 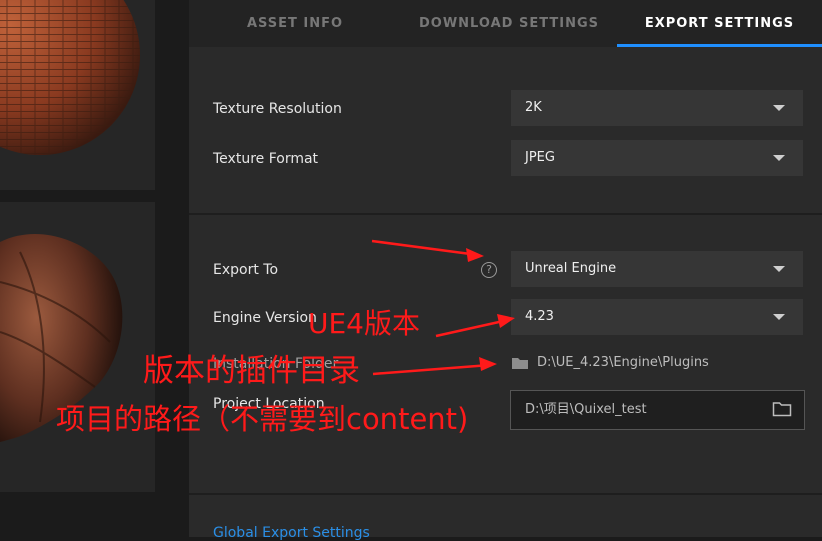 What do you see at coordinates (623, 362) in the screenshot?
I see `installation-folder-value: D:\UE_4.23\Engine\Plugins` at bounding box center [623, 362].